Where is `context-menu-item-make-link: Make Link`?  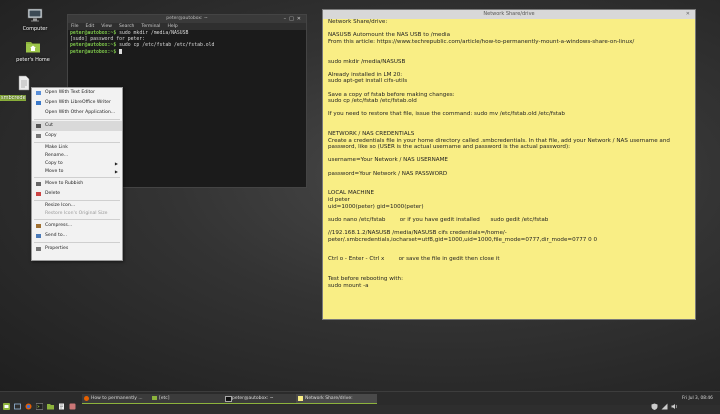
context-menu-item-make-link: Make Link is located at coordinates (77, 148).